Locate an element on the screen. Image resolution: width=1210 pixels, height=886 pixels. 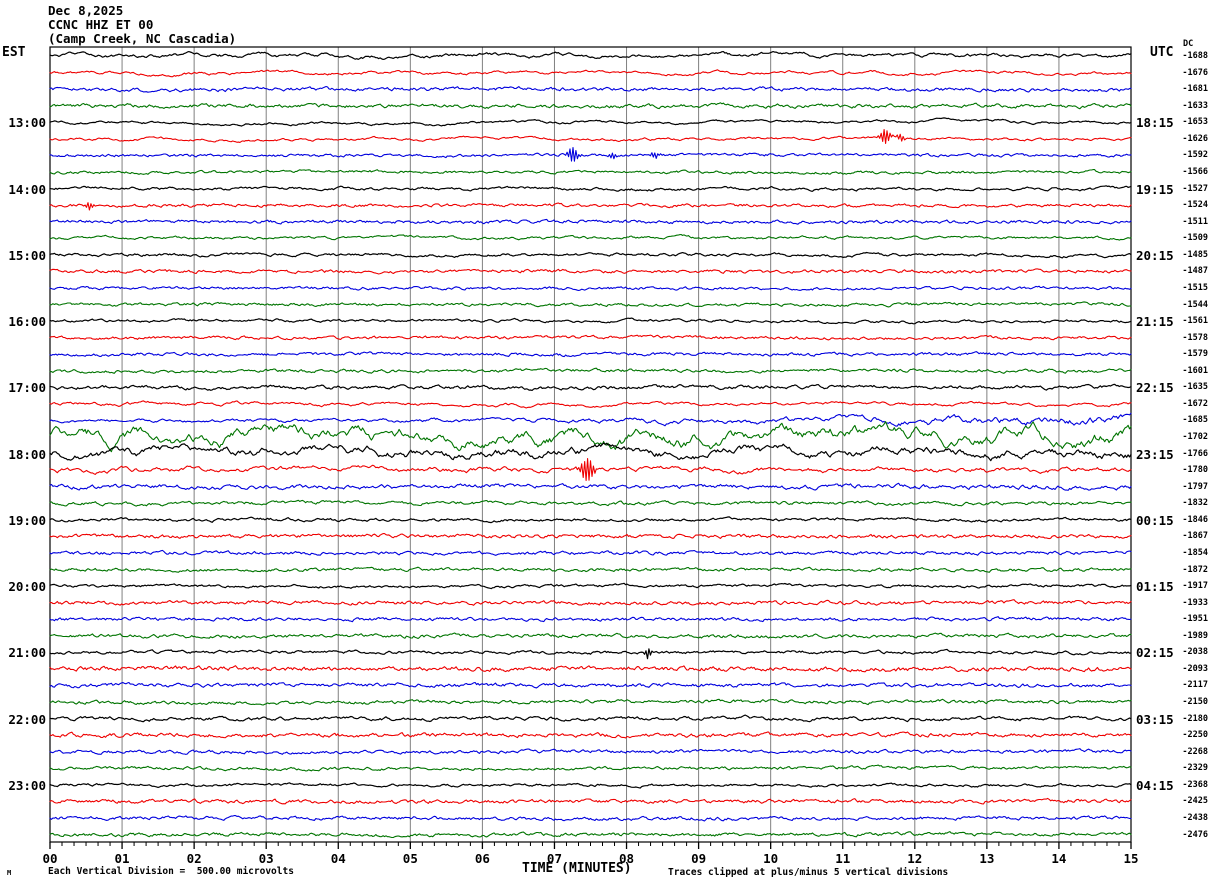
dc-value-label: -2093 is located at coordinates (1195, 668).